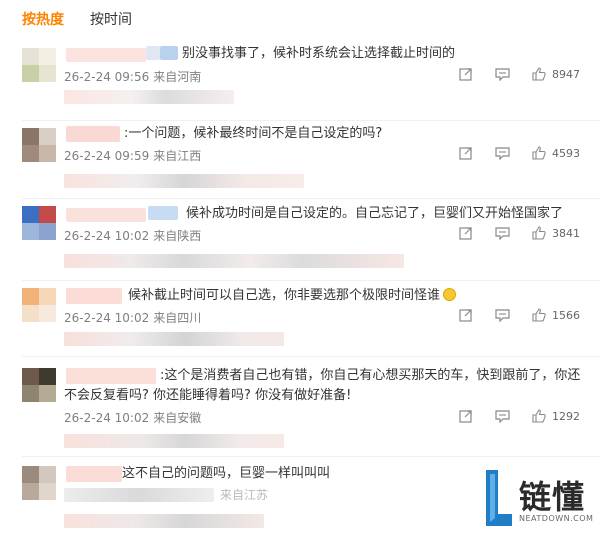 Image resolution: width=600 pixels, height=536 pixels. Describe the element at coordinates (566, 74) in the screenshot. I see `like-count: 8947` at that location.